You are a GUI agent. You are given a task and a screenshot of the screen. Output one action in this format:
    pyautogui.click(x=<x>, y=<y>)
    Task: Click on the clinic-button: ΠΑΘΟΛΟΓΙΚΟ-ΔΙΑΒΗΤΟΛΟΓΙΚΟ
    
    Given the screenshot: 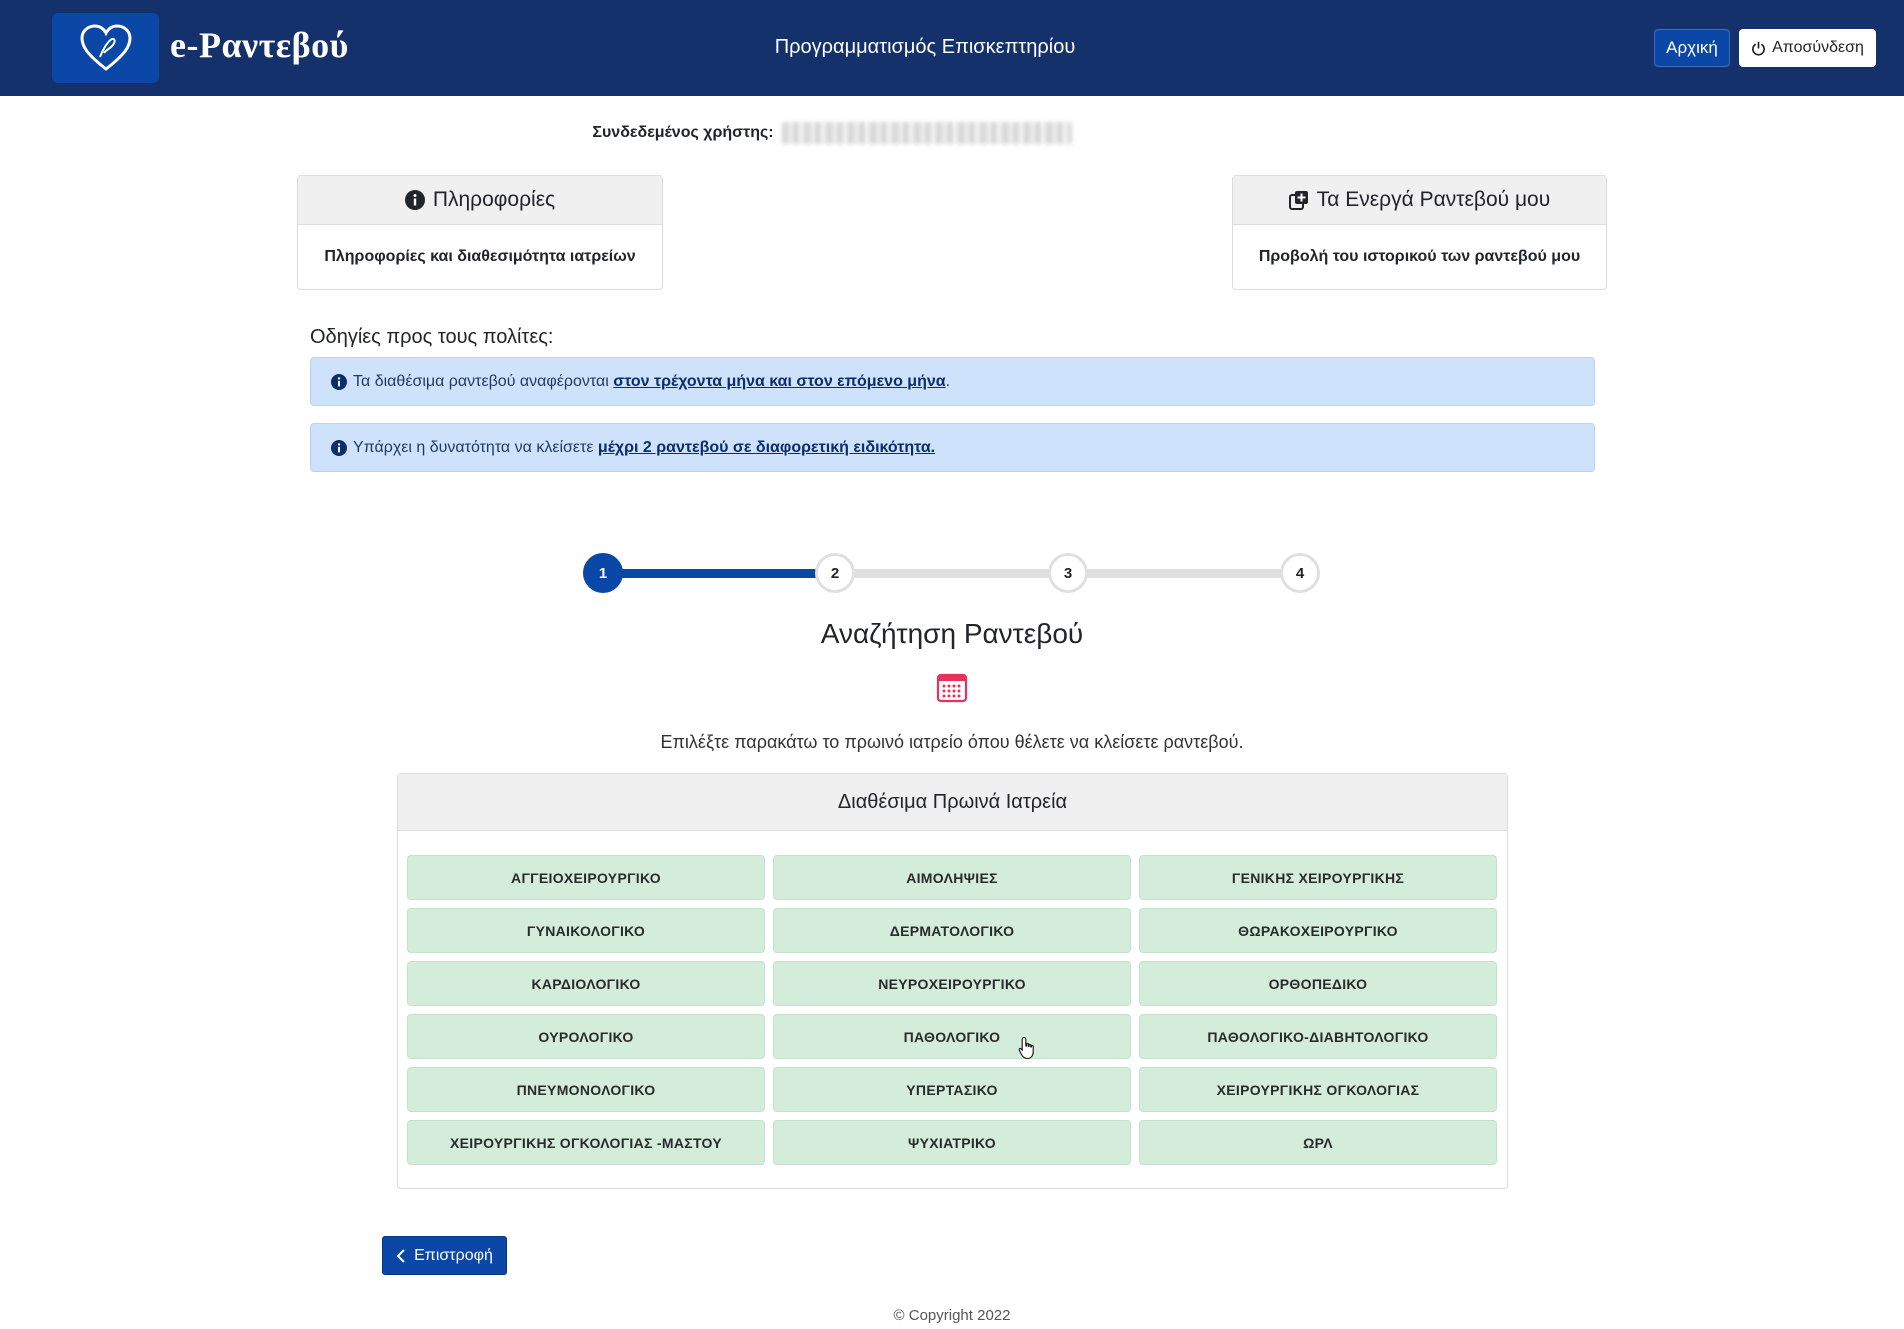 What is the action you would take?
    pyautogui.click(x=1318, y=1036)
    